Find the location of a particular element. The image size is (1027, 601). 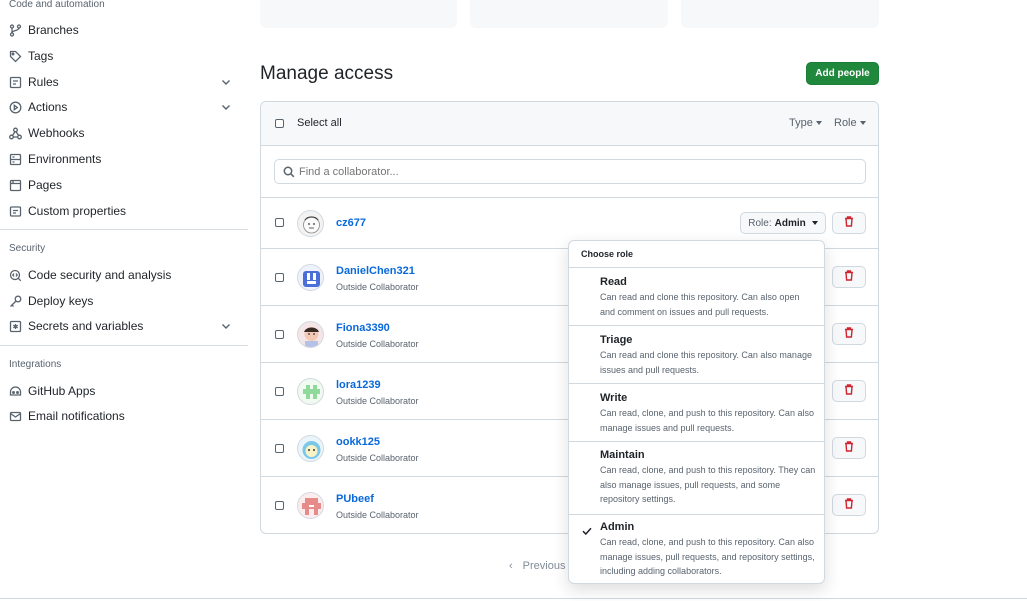

type-filter-dropdown: Type is located at coordinates (805, 123).